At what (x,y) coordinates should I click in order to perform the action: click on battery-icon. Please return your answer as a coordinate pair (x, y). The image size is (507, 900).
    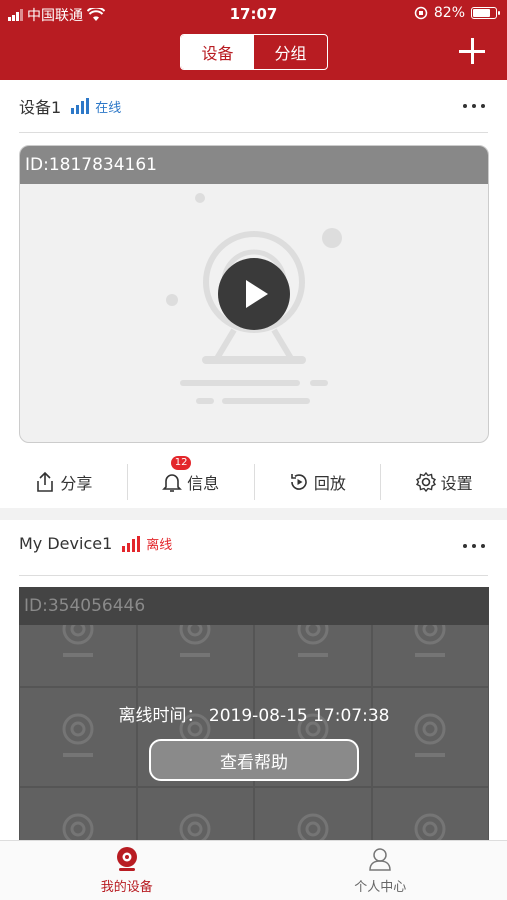
    Looking at the image, I should click on (485, 13).